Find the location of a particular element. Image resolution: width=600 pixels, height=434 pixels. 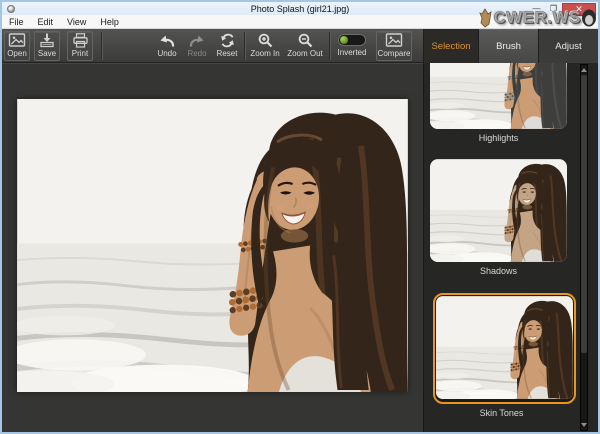

scrollbar-thumb is located at coordinates (584, 214).